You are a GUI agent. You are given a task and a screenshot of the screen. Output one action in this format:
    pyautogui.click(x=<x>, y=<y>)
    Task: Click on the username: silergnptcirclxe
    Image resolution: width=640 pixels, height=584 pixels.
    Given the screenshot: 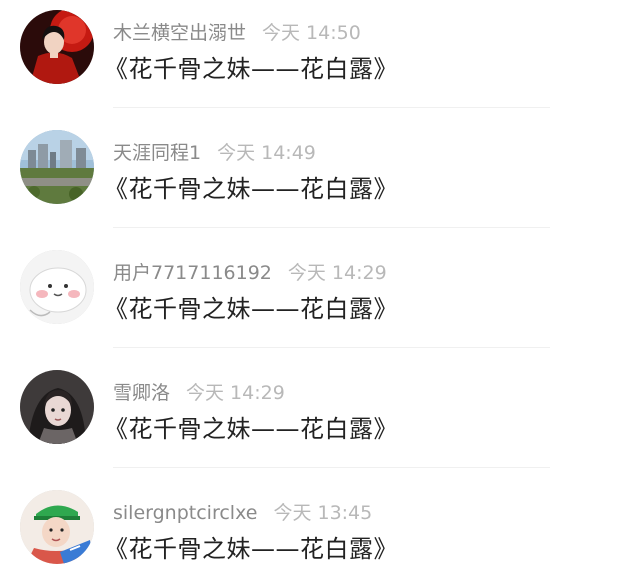 What is the action you would take?
    pyautogui.click(x=185, y=513)
    